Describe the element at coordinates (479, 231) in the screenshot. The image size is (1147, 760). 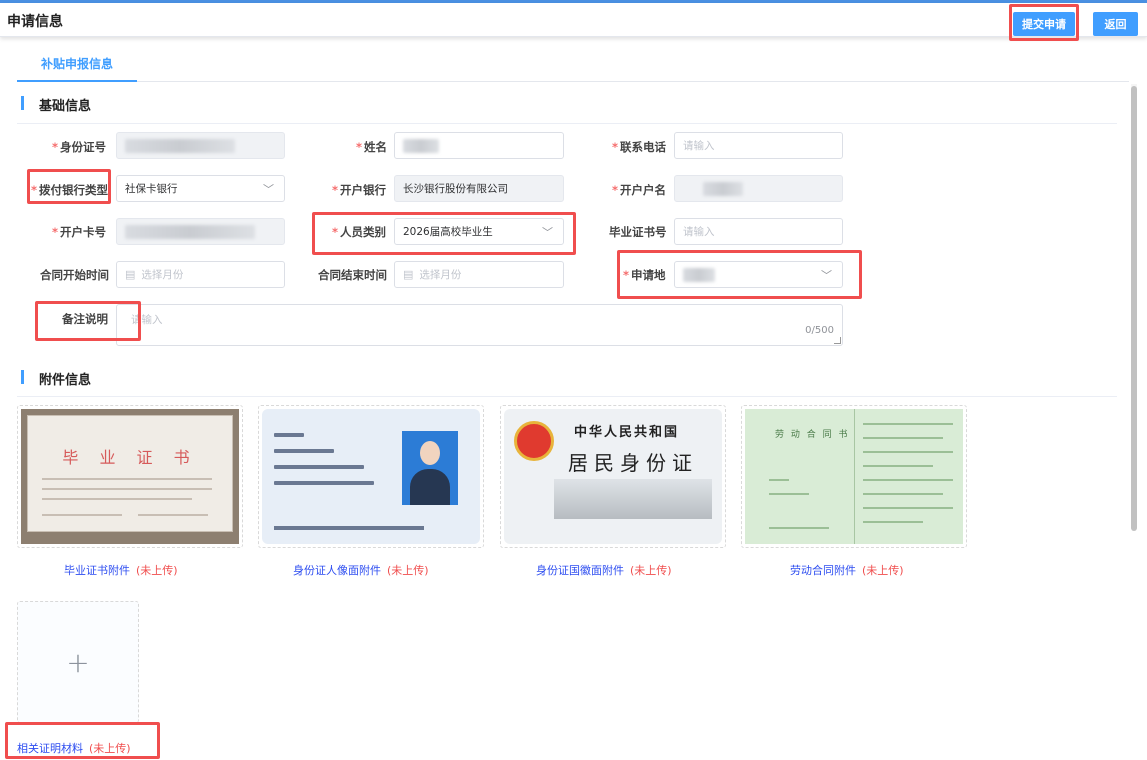
I see `person-type-select: 2026届高校毕业生 ﹀` at that location.